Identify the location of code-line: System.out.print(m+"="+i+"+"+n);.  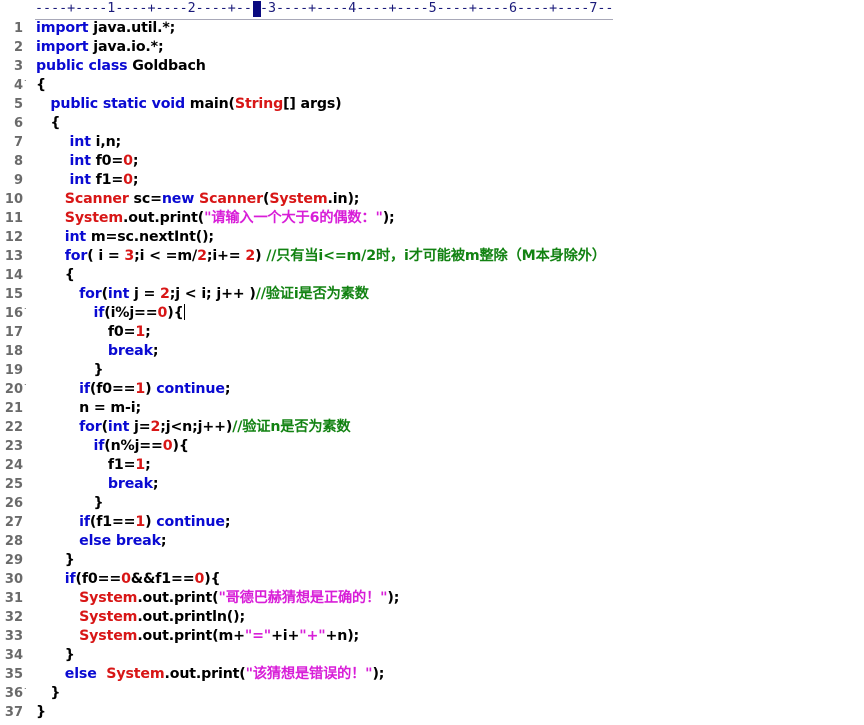
(197, 636).